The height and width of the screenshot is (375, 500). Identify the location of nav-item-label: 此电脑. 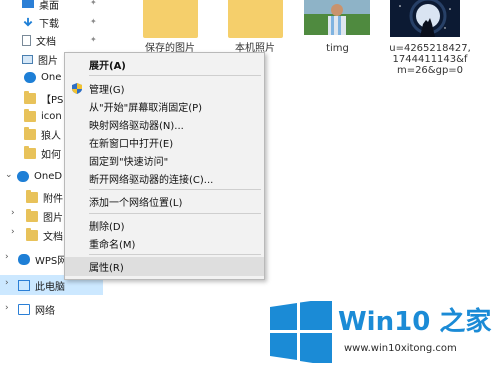
(50, 287).